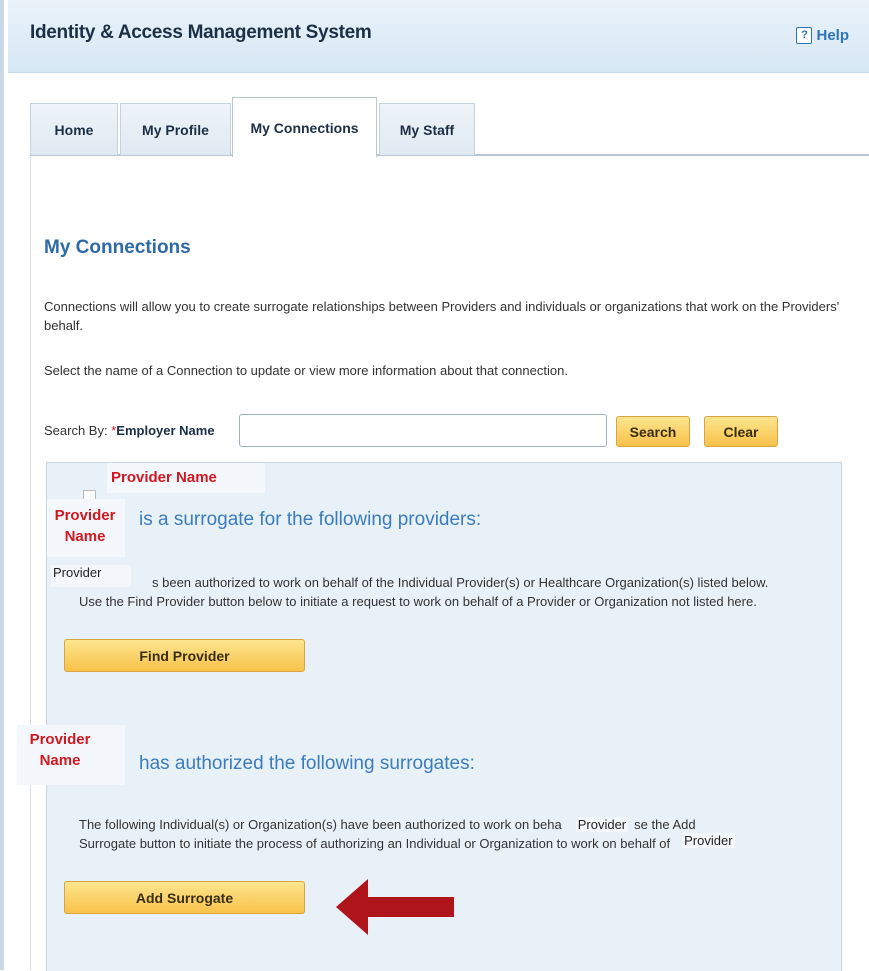 This screenshot has width=869, height=971. Describe the element at coordinates (423, 430) in the screenshot. I see `employer-name-input` at that location.